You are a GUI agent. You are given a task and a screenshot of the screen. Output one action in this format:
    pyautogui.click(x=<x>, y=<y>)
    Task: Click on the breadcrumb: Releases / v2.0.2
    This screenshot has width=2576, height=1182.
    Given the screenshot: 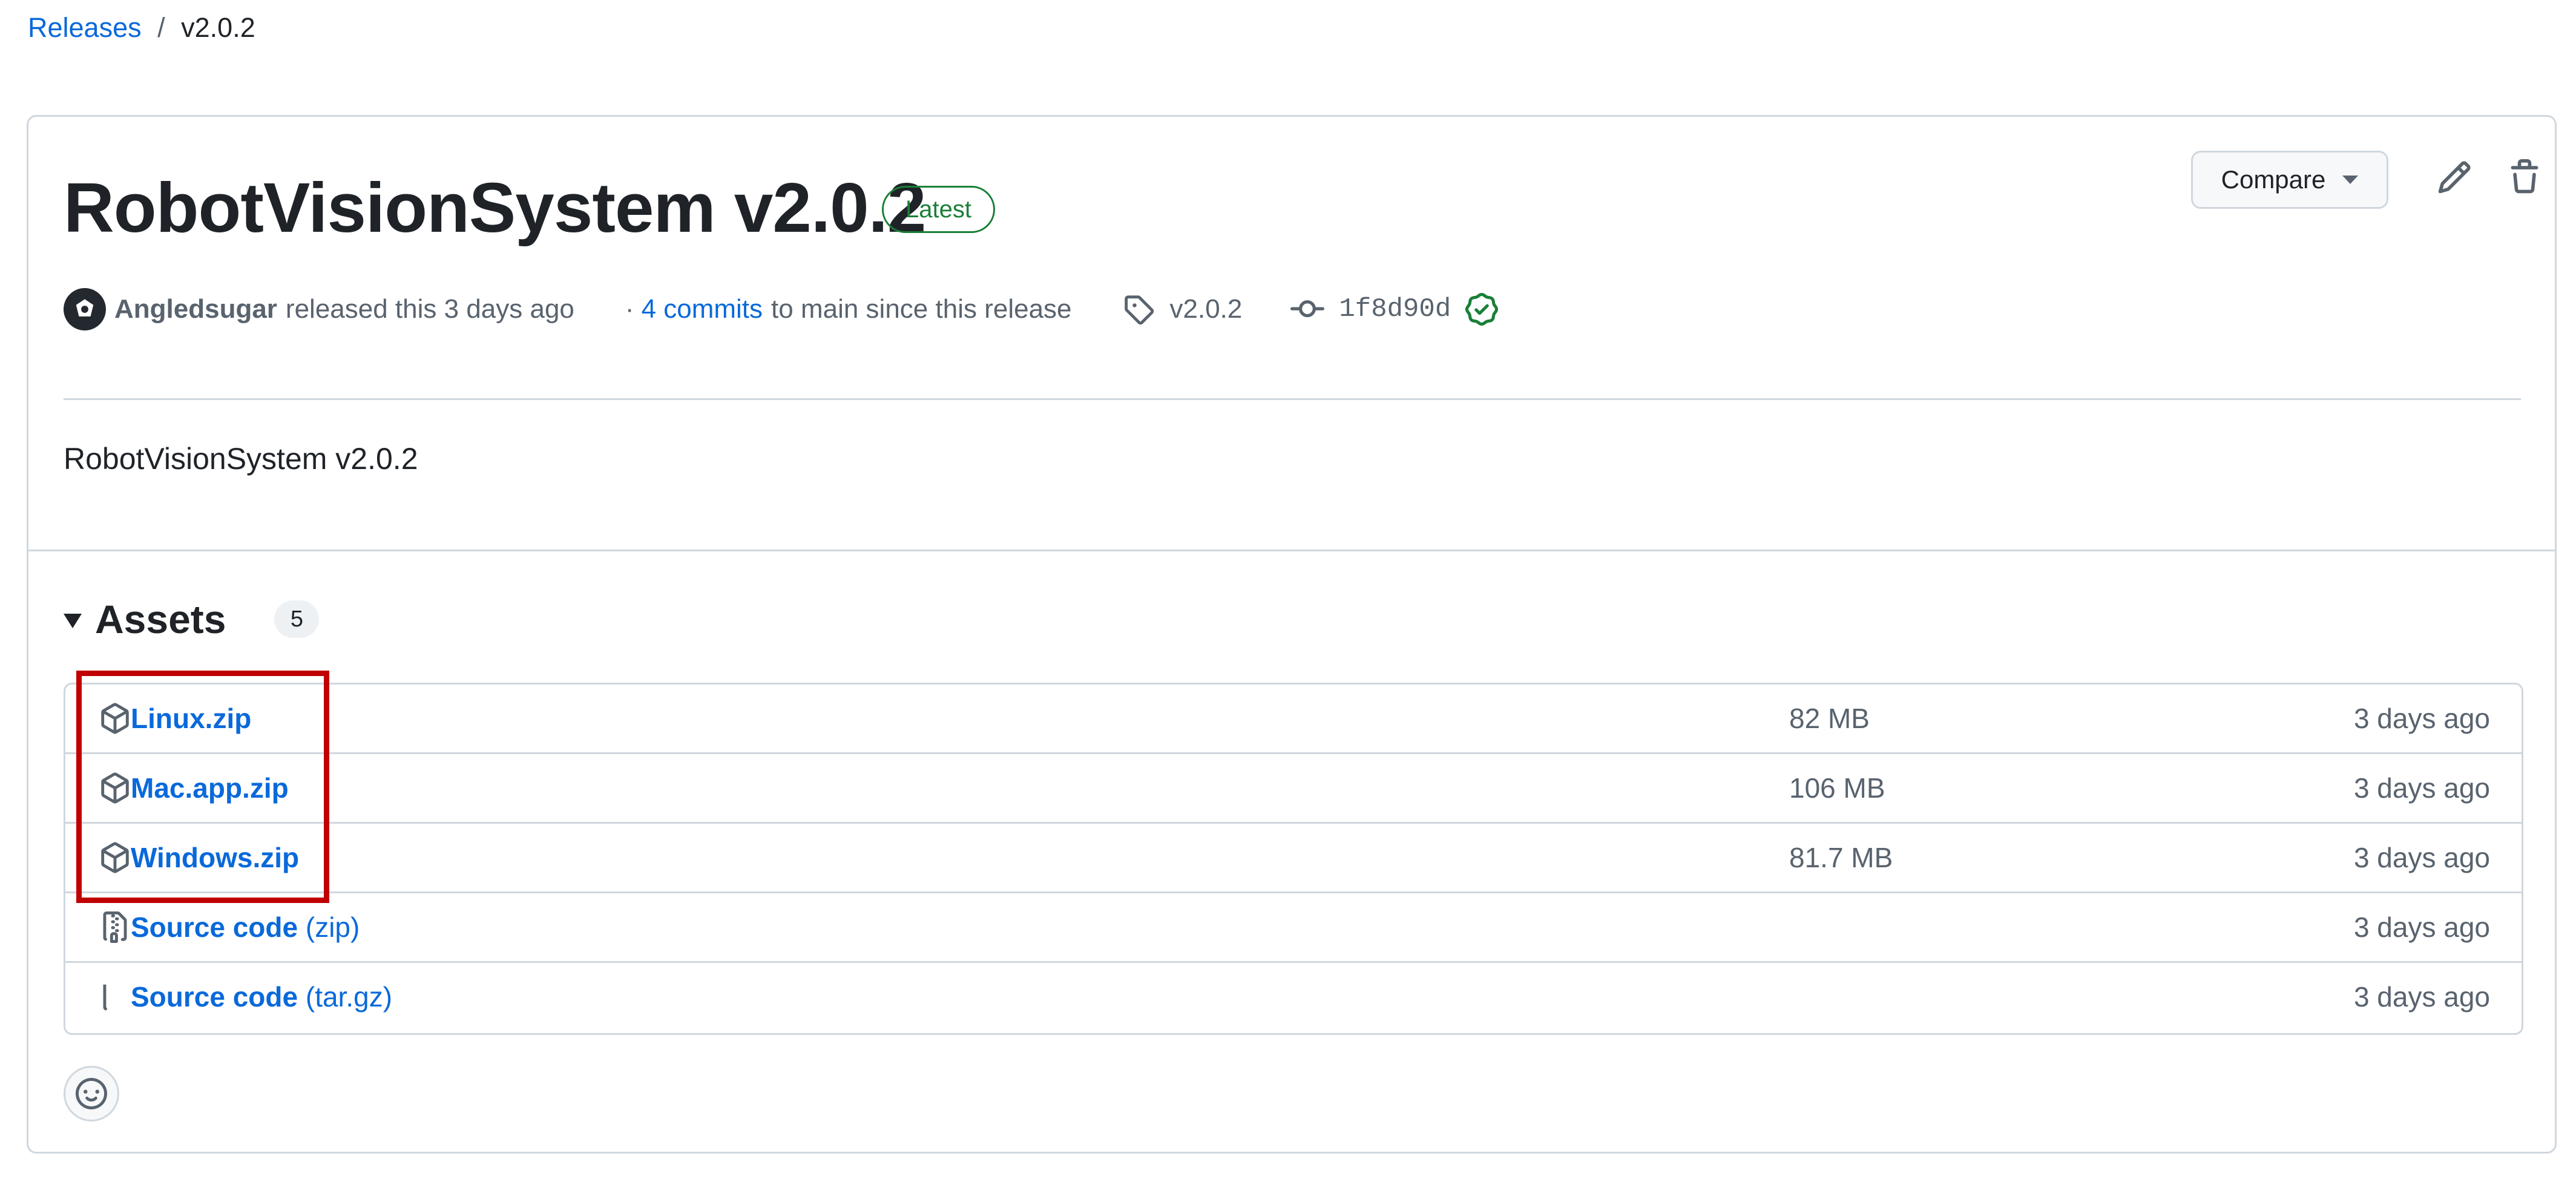 What is the action you would take?
    pyautogui.click(x=141, y=27)
    